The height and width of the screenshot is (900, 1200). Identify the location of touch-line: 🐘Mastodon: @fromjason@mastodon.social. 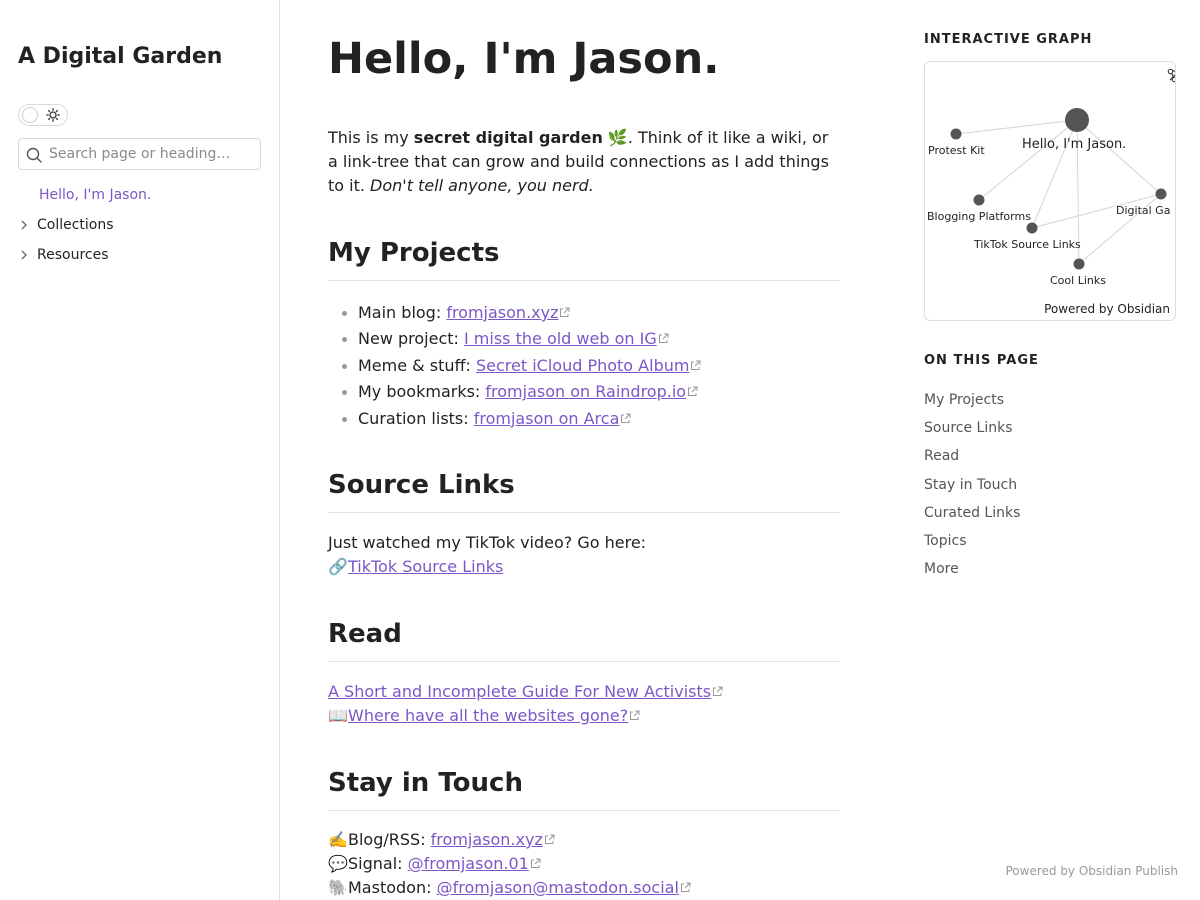
(584, 888).